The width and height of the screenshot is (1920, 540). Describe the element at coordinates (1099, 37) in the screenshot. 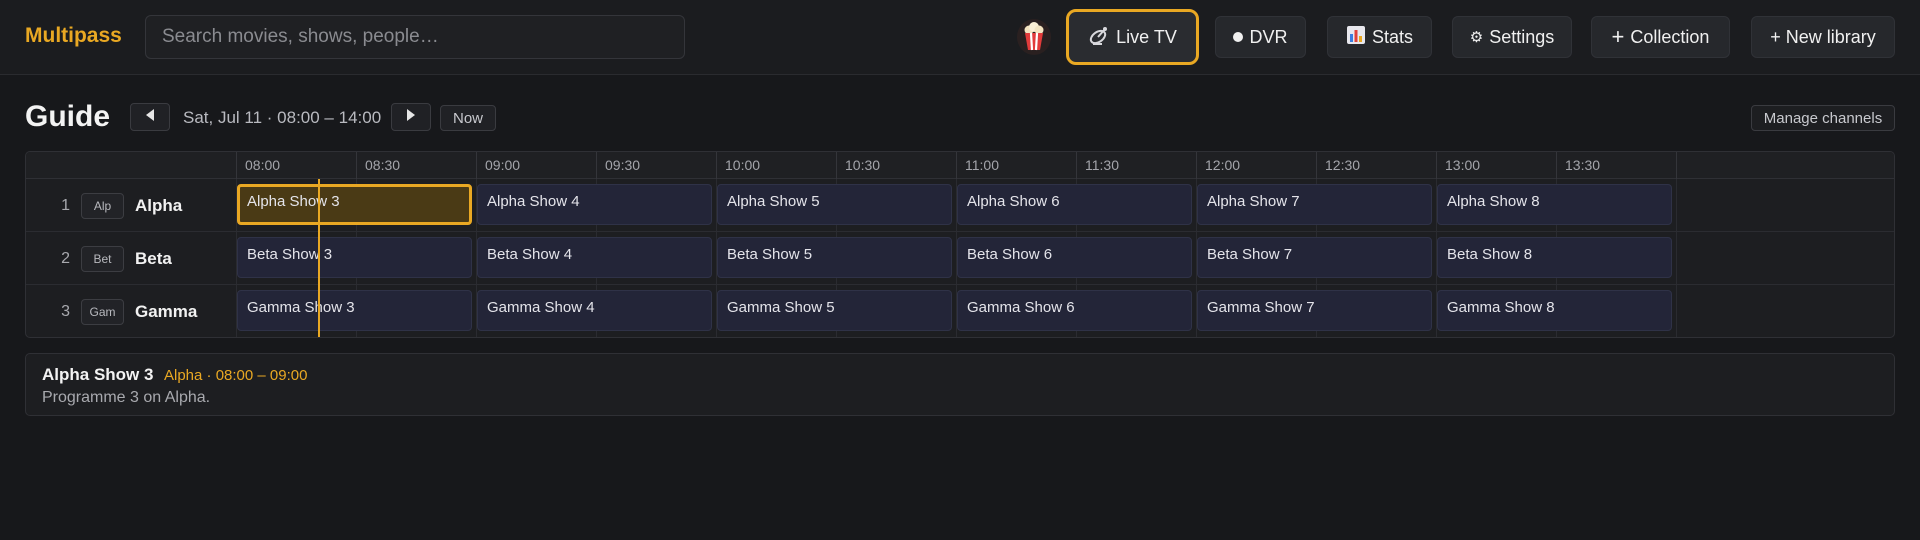

I see `satellite-icon` at that location.